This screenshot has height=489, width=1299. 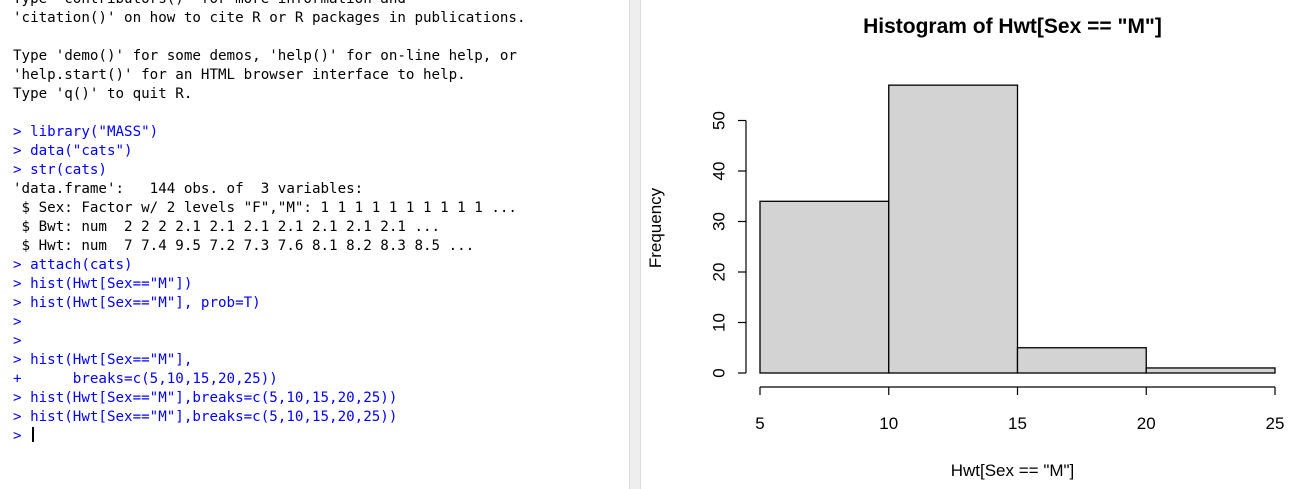 I want to click on x-tick-label: 15, so click(x=1017, y=423).